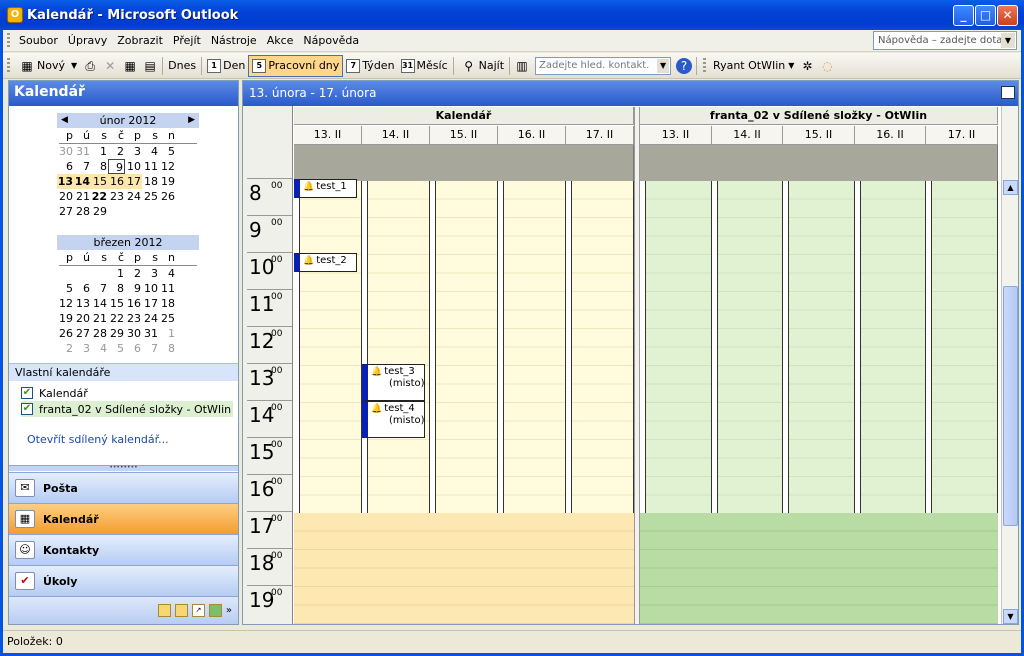  What do you see at coordinates (676, 135) in the screenshot?
I see `day-header: 13. II` at bounding box center [676, 135].